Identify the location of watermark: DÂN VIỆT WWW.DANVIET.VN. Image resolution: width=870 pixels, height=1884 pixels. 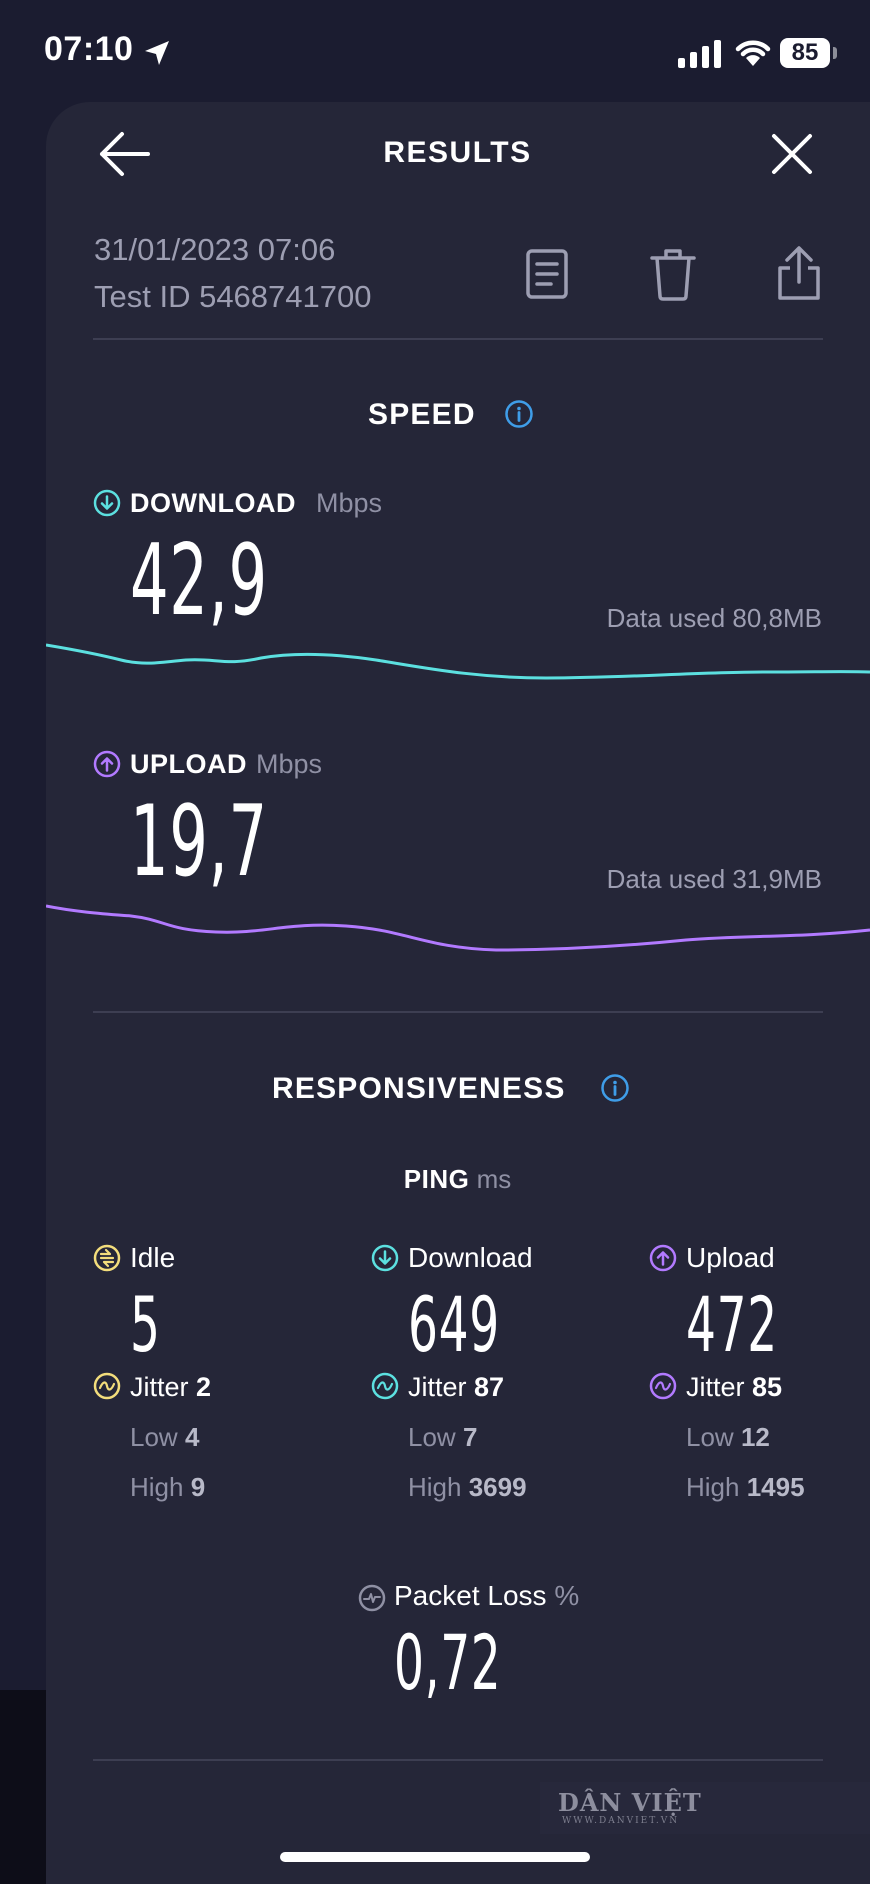
(705, 1808).